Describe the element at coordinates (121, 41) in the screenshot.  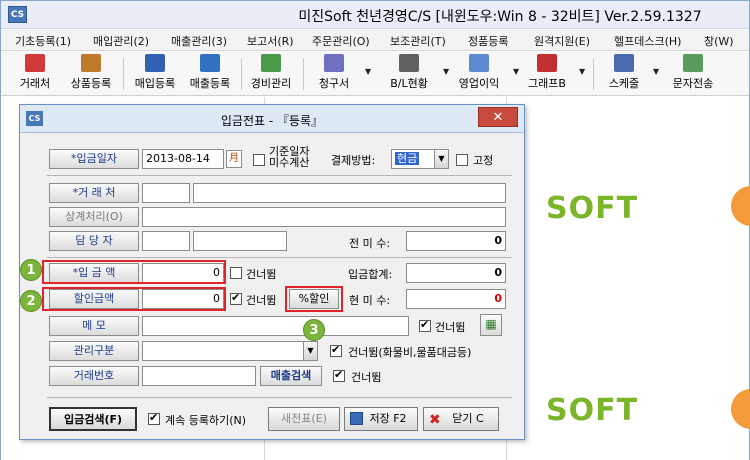
I see `menu-purchase: 매입관리(2)` at that location.